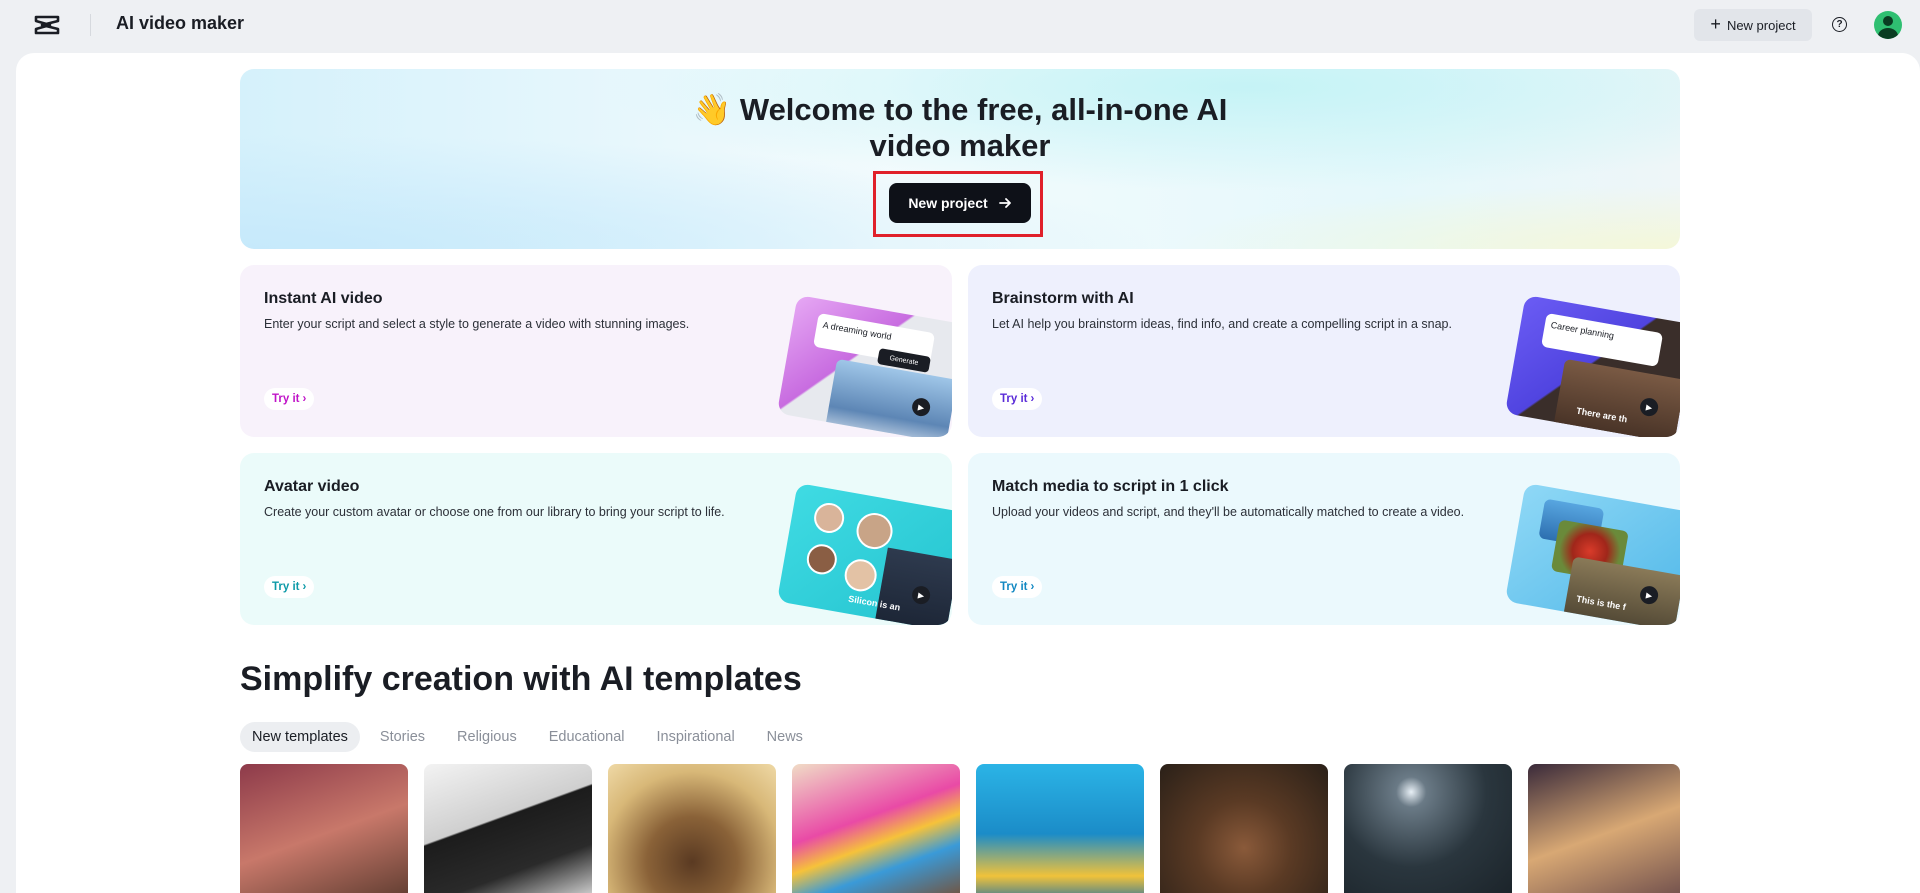 The width and height of the screenshot is (1920, 893). Describe the element at coordinates (1715, 24) in the screenshot. I see `plus-icon: +` at that location.